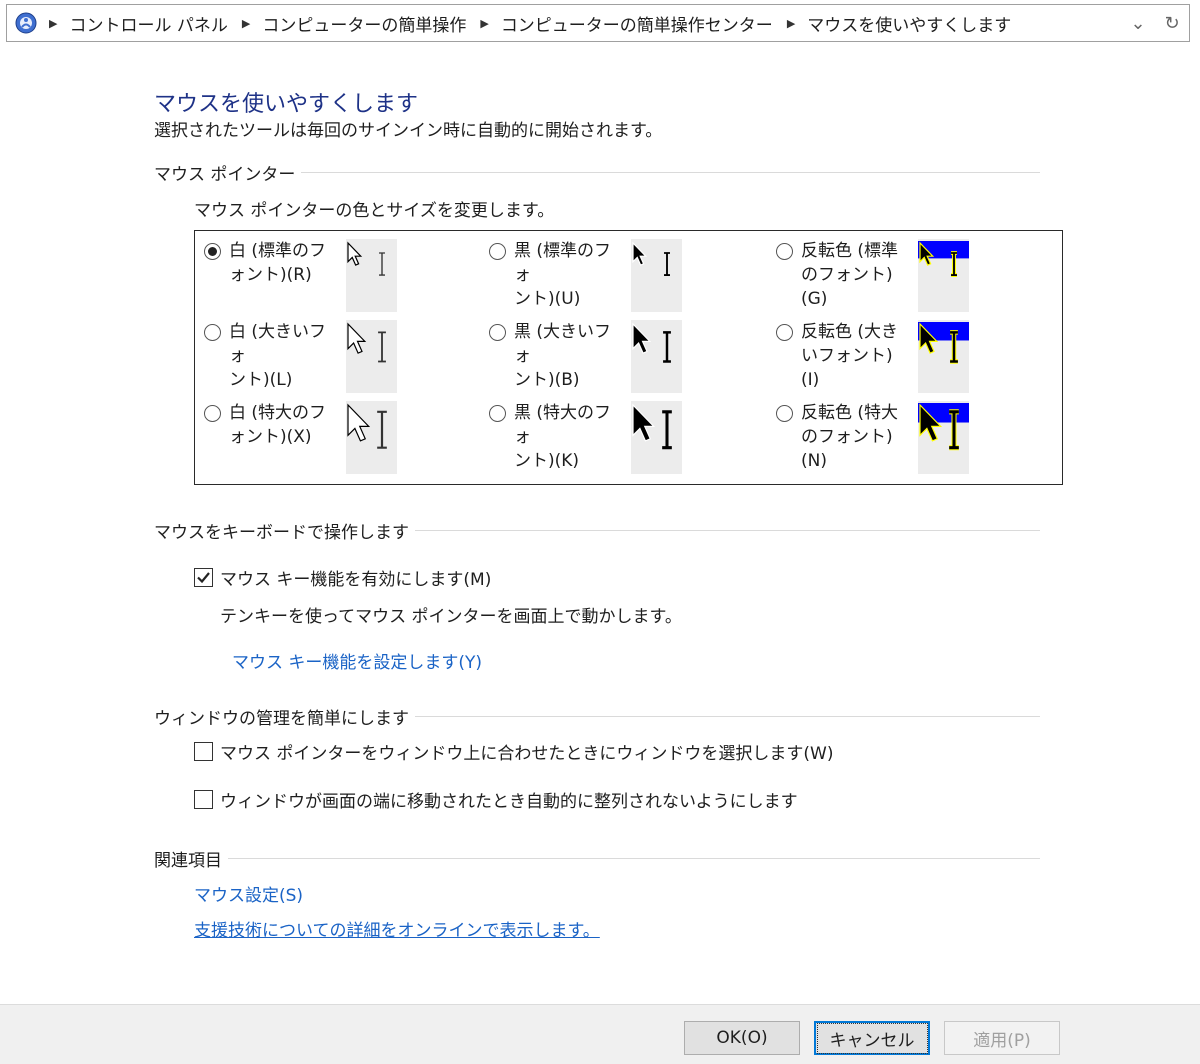  What do you see at coordinates (278, 251) in the screenshot?
I see `pointer-option-label-line1: 白 (標準のフ` at bounding box center [278, 251].